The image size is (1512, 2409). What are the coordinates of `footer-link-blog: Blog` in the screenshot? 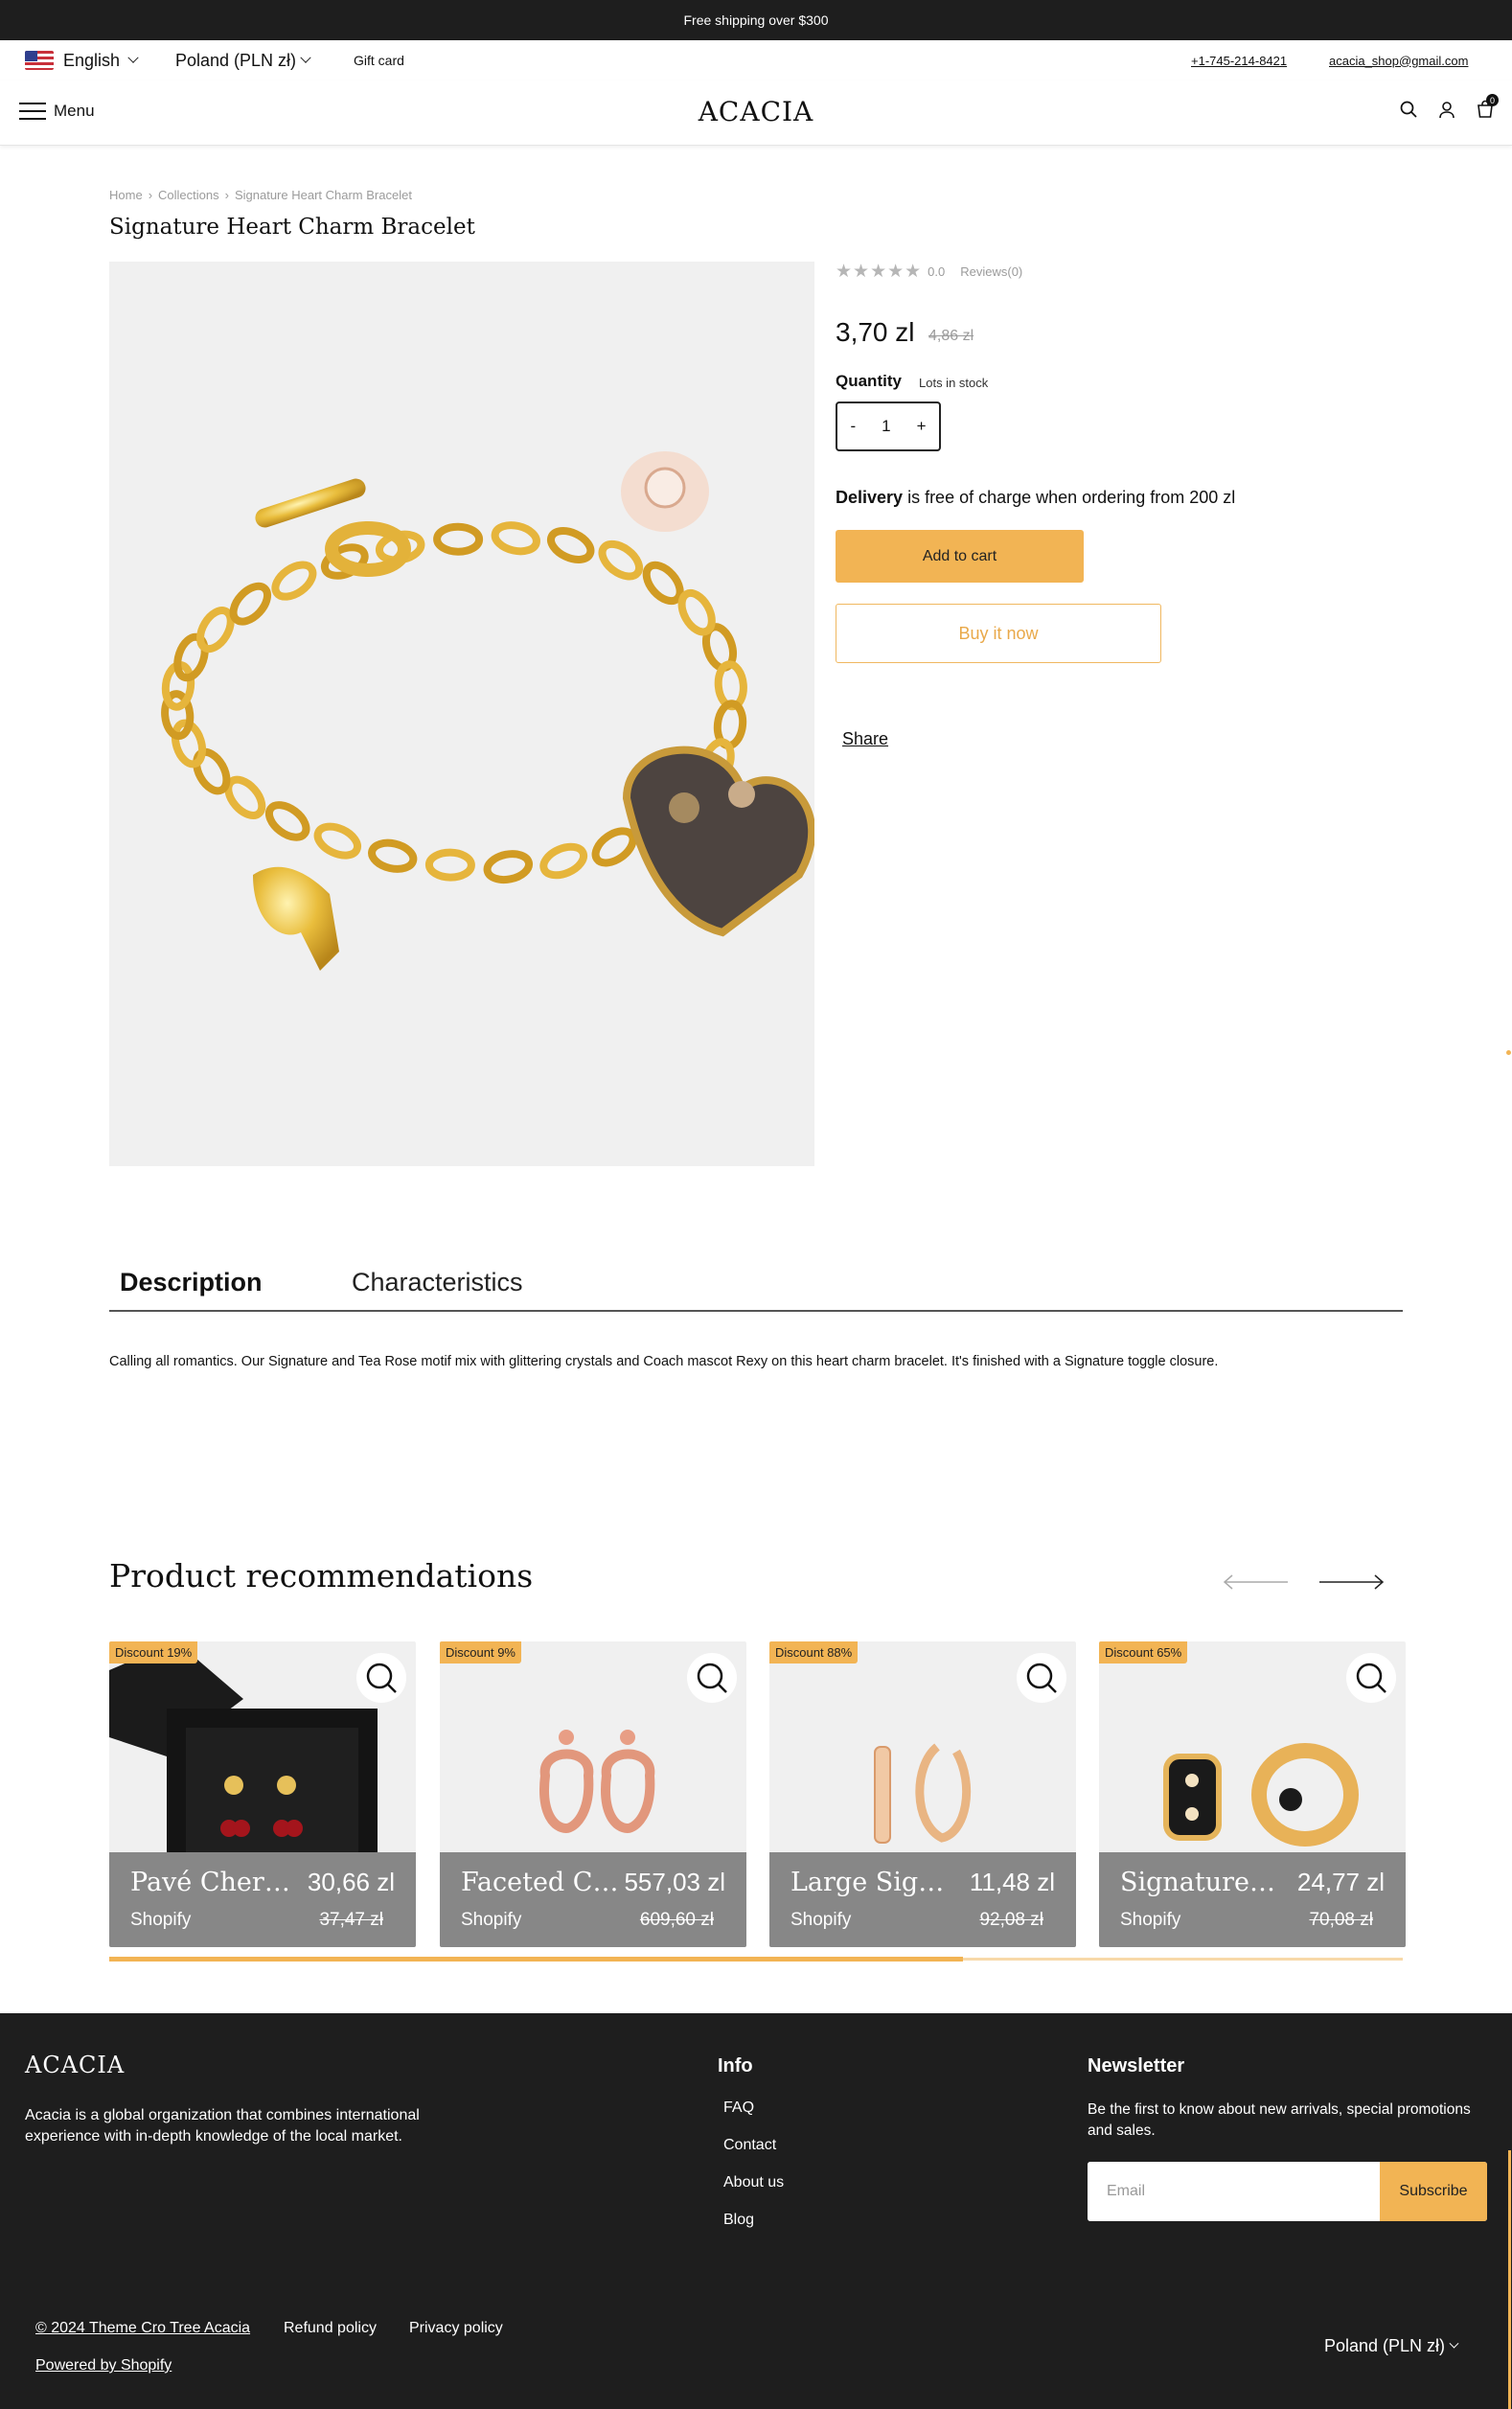 It's located at (739, 2220).